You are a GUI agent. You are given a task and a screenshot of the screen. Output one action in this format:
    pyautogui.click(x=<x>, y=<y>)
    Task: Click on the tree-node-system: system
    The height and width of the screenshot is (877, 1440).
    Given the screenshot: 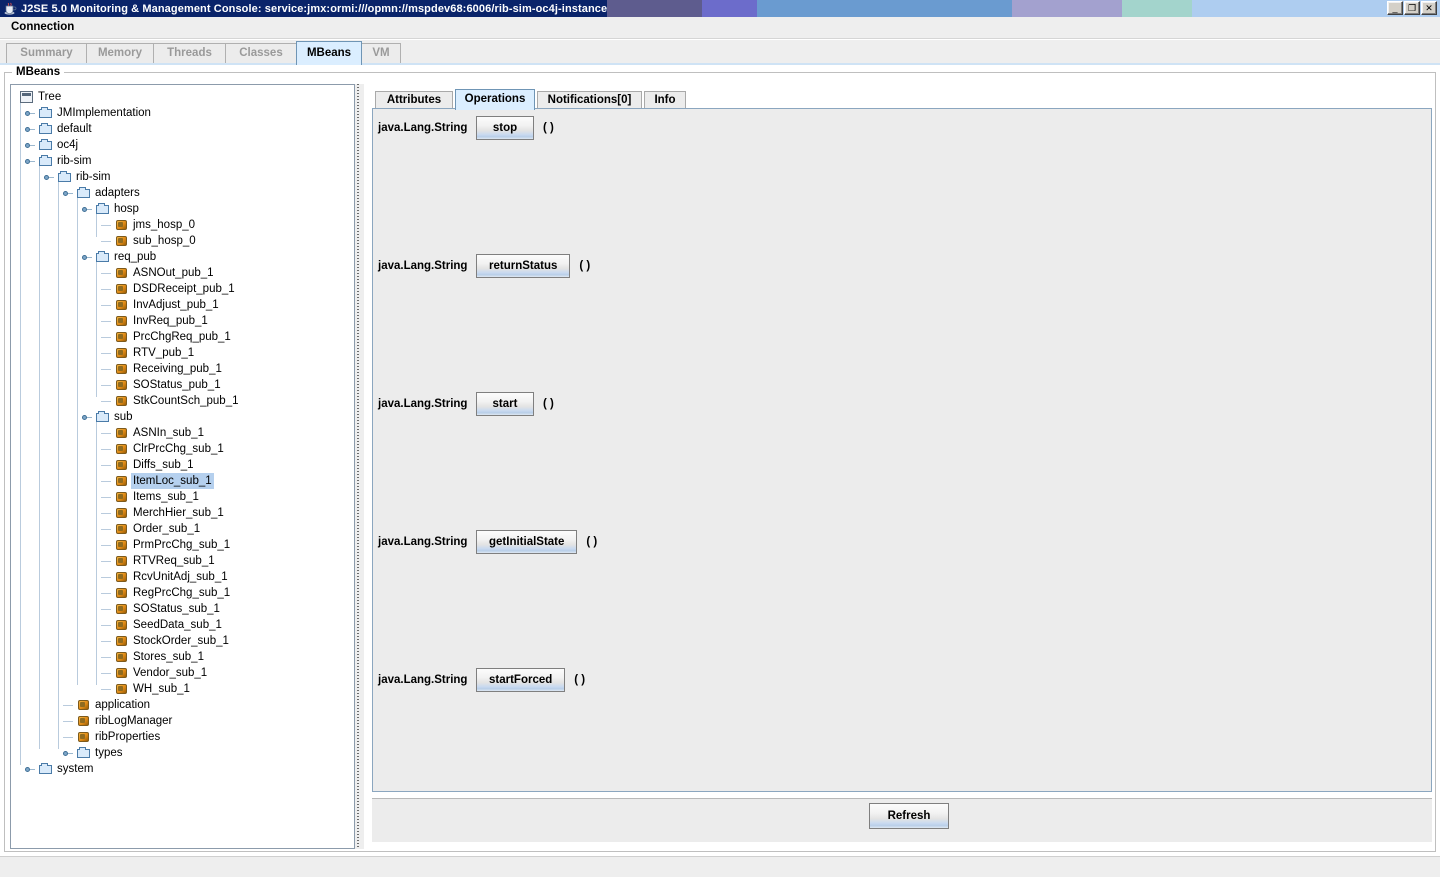 What is the action you would take?
    pyautogui.click(x=184, y=769)
    